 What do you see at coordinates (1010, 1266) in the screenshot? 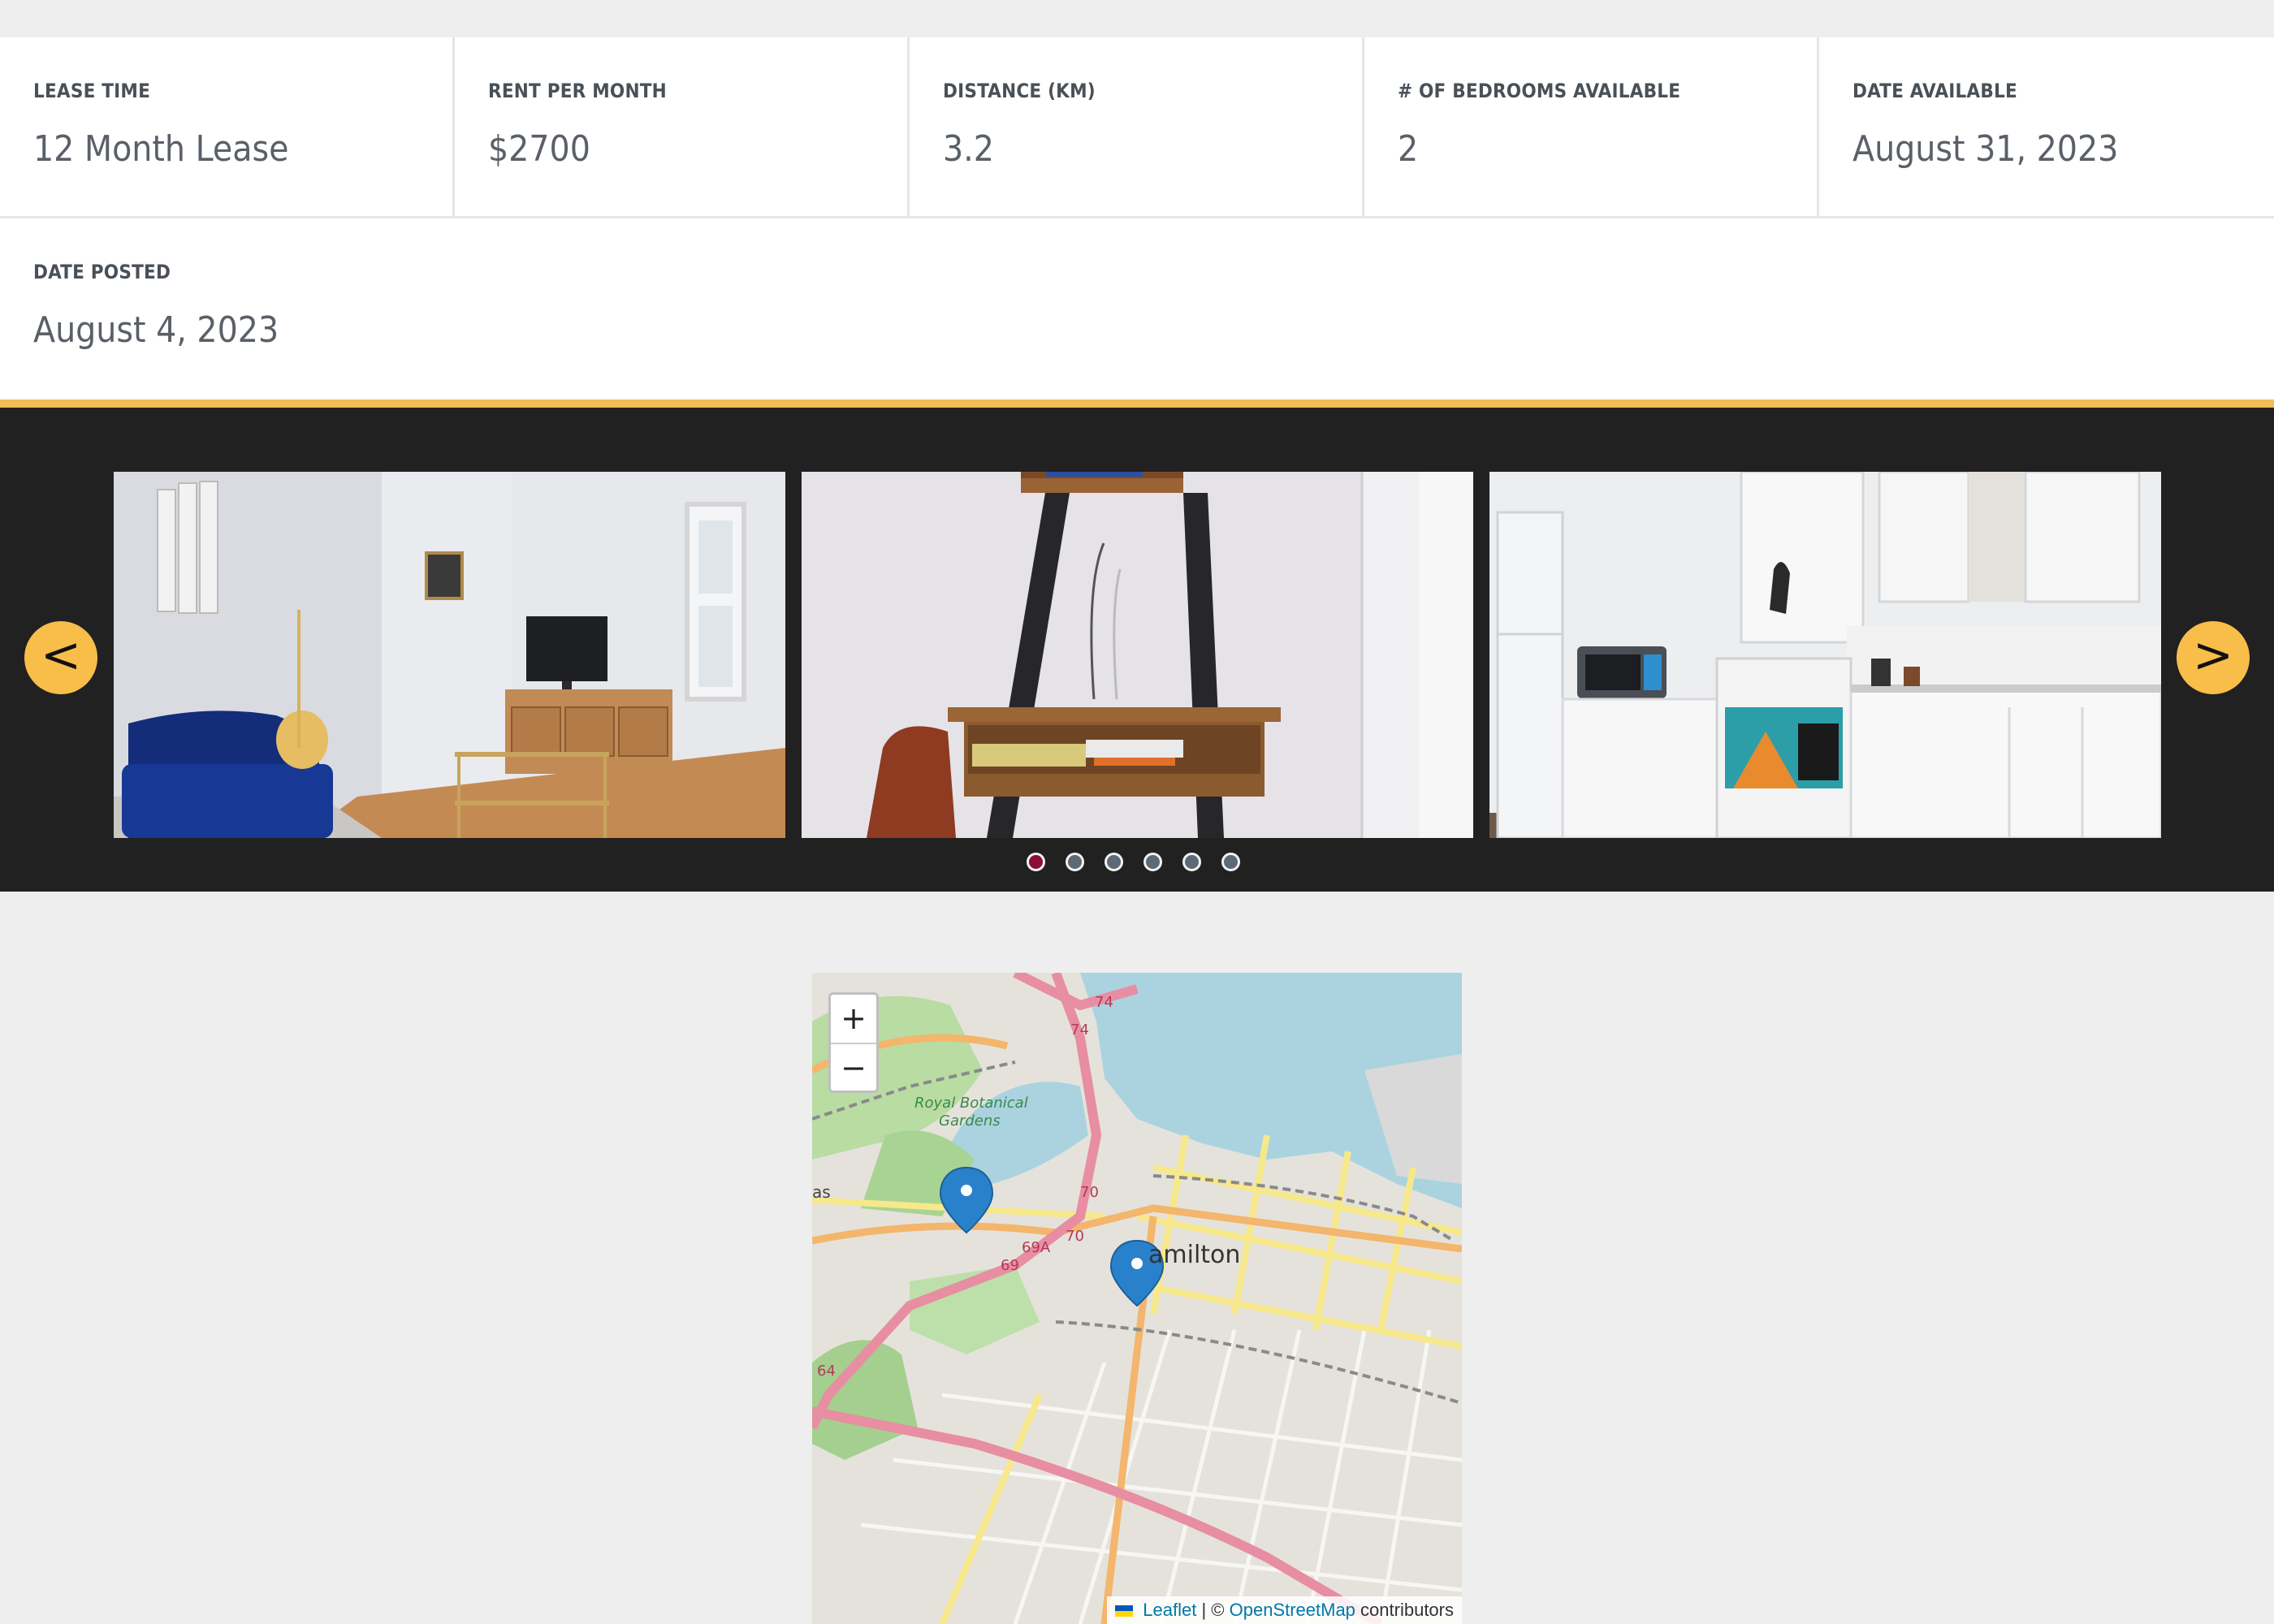
I see `road-label-69: 69` at bounding box center [1010, 1266].